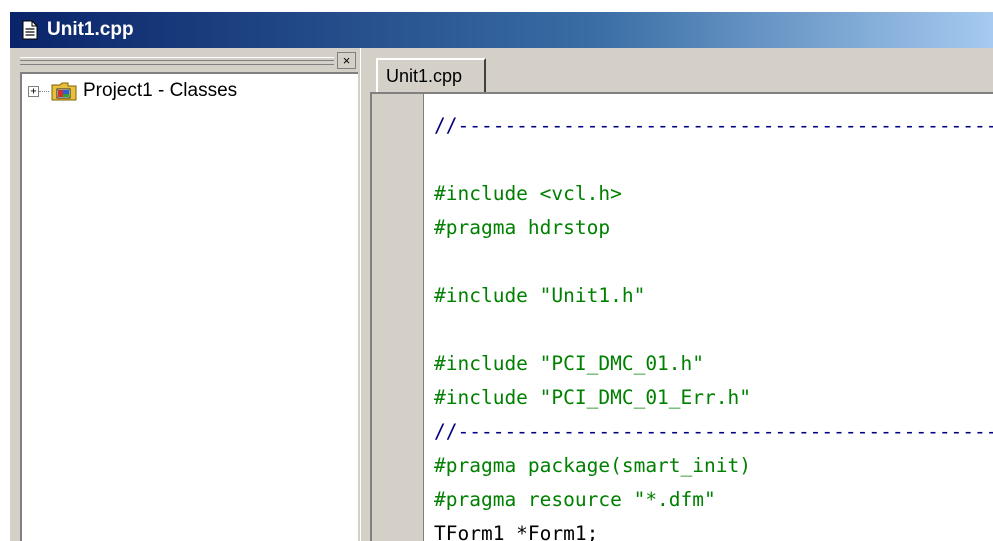  What do you see at coordinates (44, 91) in the screenshot?
I see `tree-connector` at bounding box center [44, 91].